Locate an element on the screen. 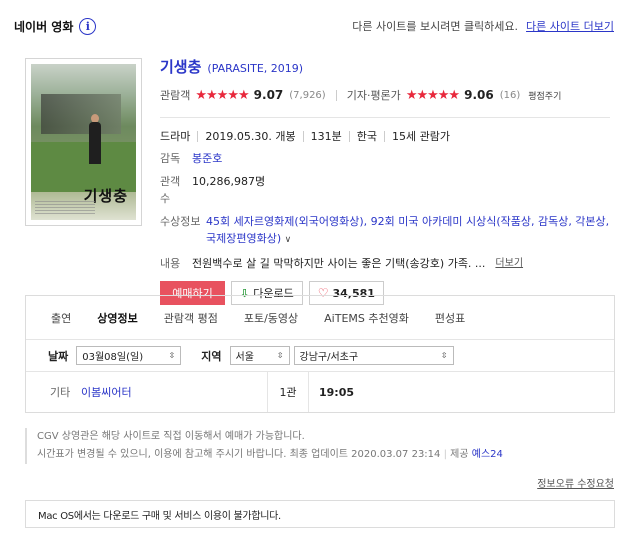  viewers-value: 10,286,987명 is located at coordinates (229, 181).